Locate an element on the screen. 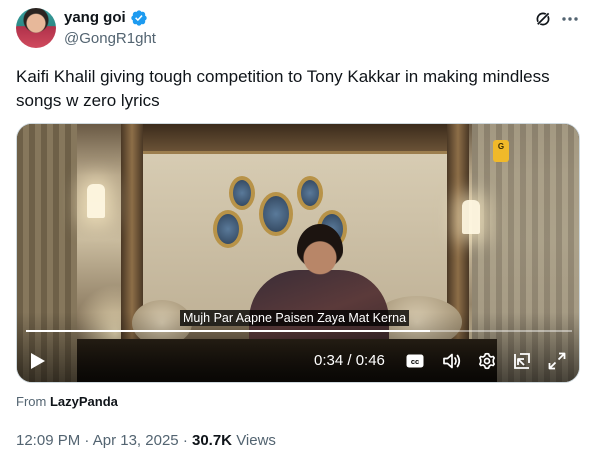 The image size is (596, 464). play-icon is located at coordinates (38, 361).